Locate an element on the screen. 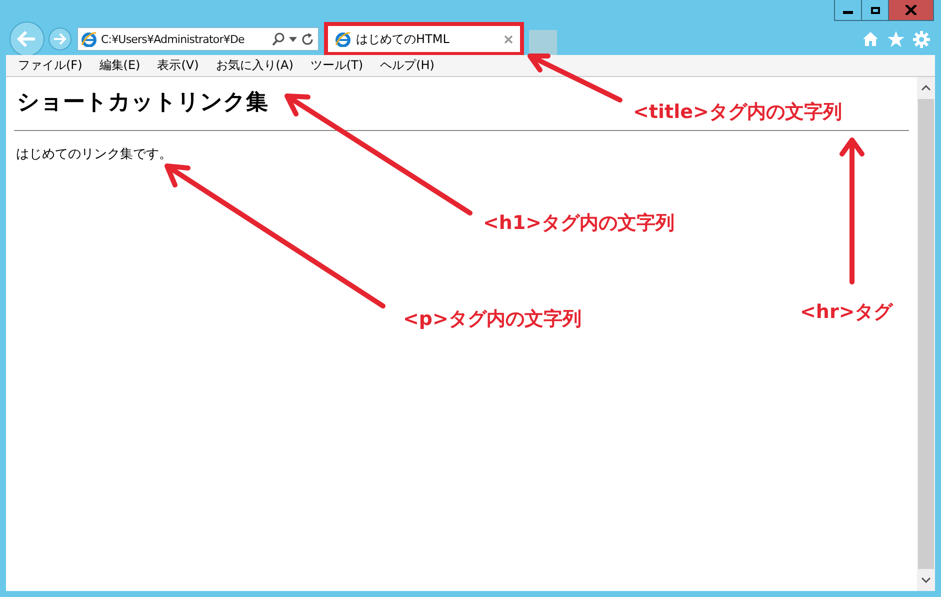 The height and width of the screenshot is (597, 941). refresh-icon is located at coordinates (307, 39).